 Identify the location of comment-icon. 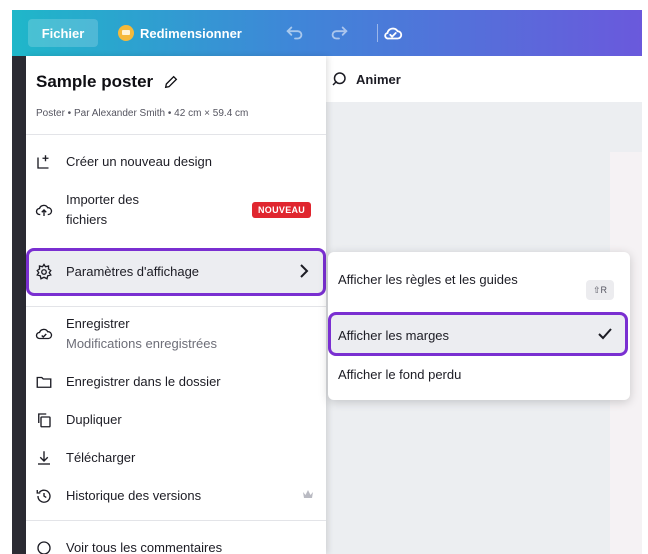
(44, 546).